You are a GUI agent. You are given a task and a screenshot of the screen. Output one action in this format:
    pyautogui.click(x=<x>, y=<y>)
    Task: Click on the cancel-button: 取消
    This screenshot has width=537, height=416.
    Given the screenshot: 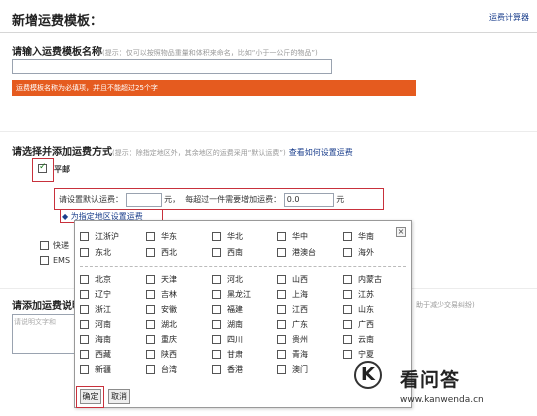 What is the action you would take?
    pyautogui.click(x=119, y=396)
    